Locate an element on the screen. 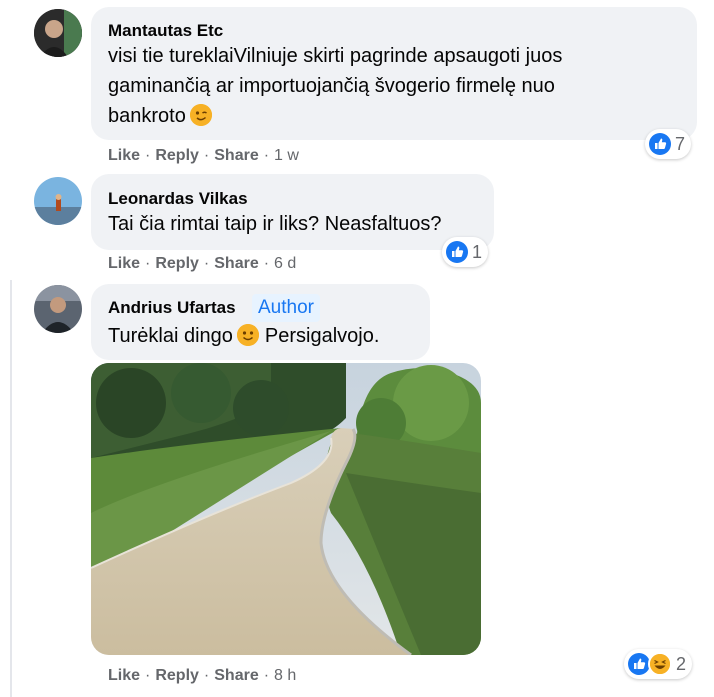 The image size is (714, 697). comment-actions: Like · Reply · Share · 8 h is located at coordinates (202, 676).